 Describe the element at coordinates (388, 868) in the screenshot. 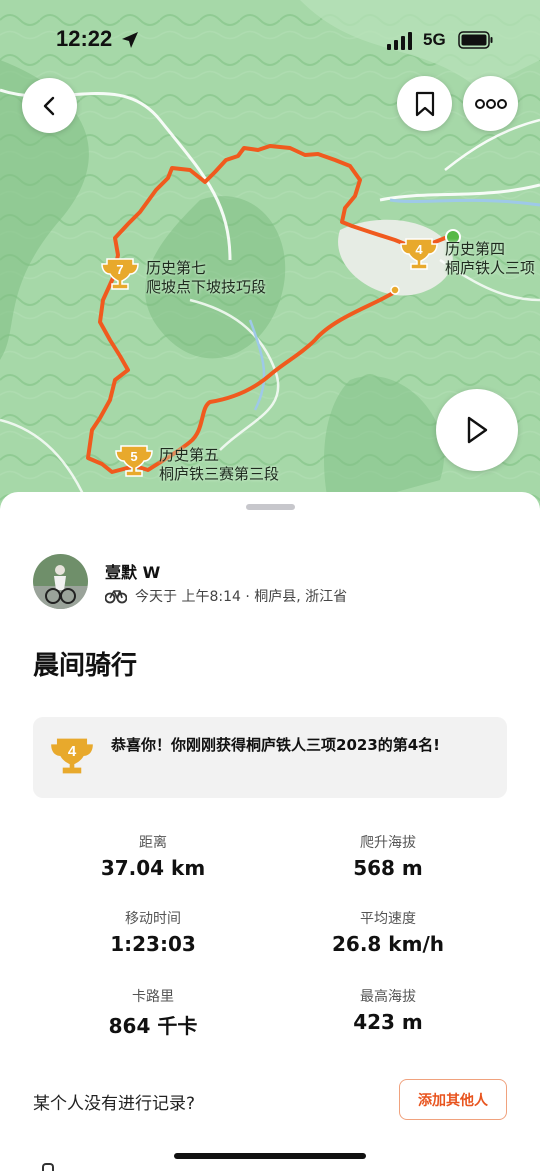

I see `stat-value: 568 m` at that location.